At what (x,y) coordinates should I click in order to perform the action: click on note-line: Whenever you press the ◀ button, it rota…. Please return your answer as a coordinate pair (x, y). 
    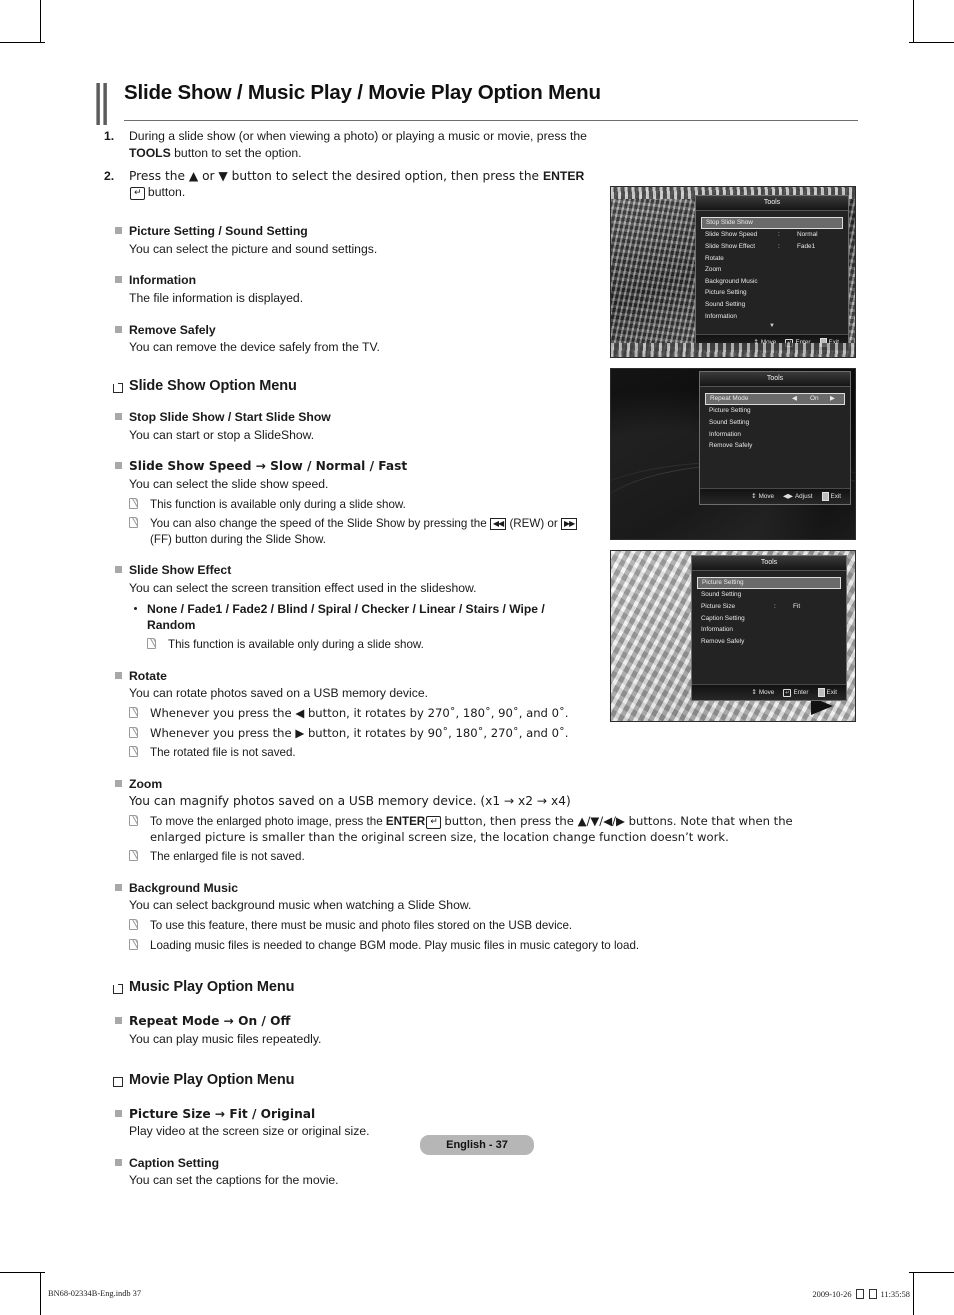
    Looking at the image, I should click on (487, 714).